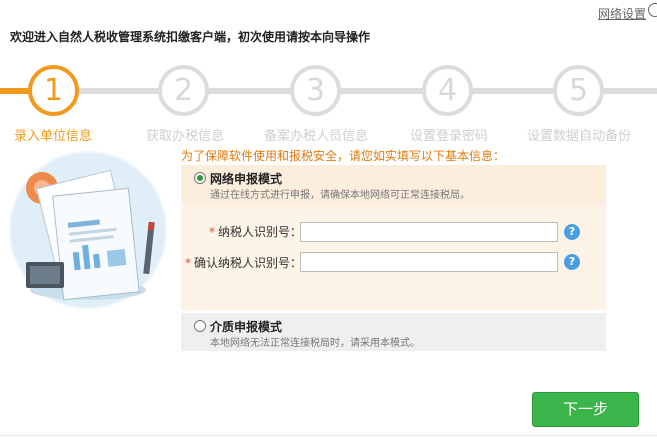  I want to click on step-3-label: 备案办税人员信息, so click(316, 136).